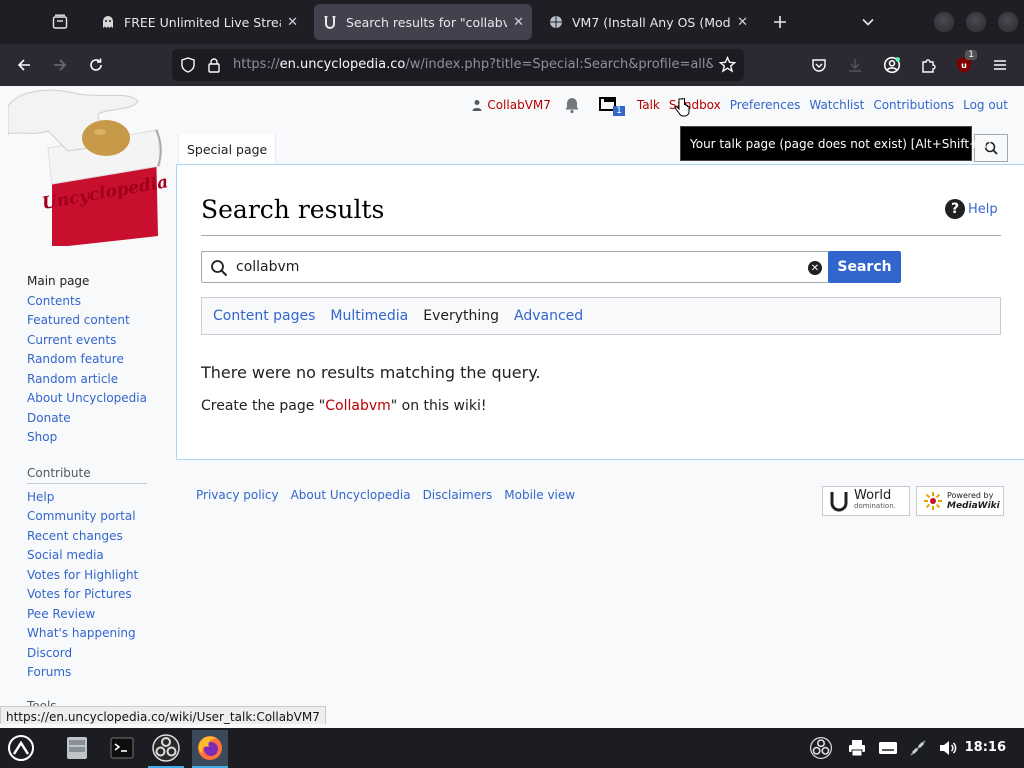 The height and width of the screenshot is (768, 1024). I want to click on browser-tab-active: Search results for "collabvm" ✕, so click(423, 22).